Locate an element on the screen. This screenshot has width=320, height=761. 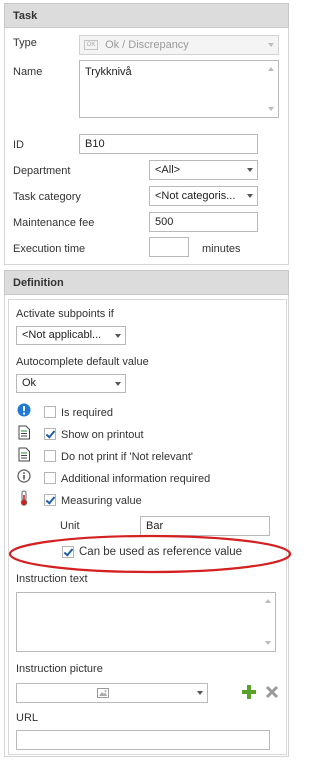
instruction-text-label: Instruction text is located at coordinates (52, 579).